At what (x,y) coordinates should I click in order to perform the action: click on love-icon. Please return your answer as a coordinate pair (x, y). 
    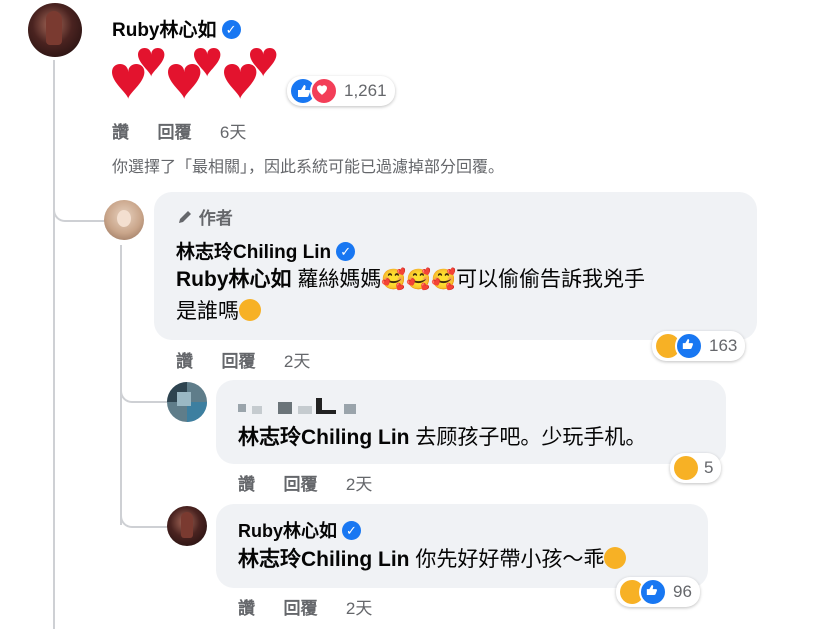
    Looking at the image, I should click on (324, 91).